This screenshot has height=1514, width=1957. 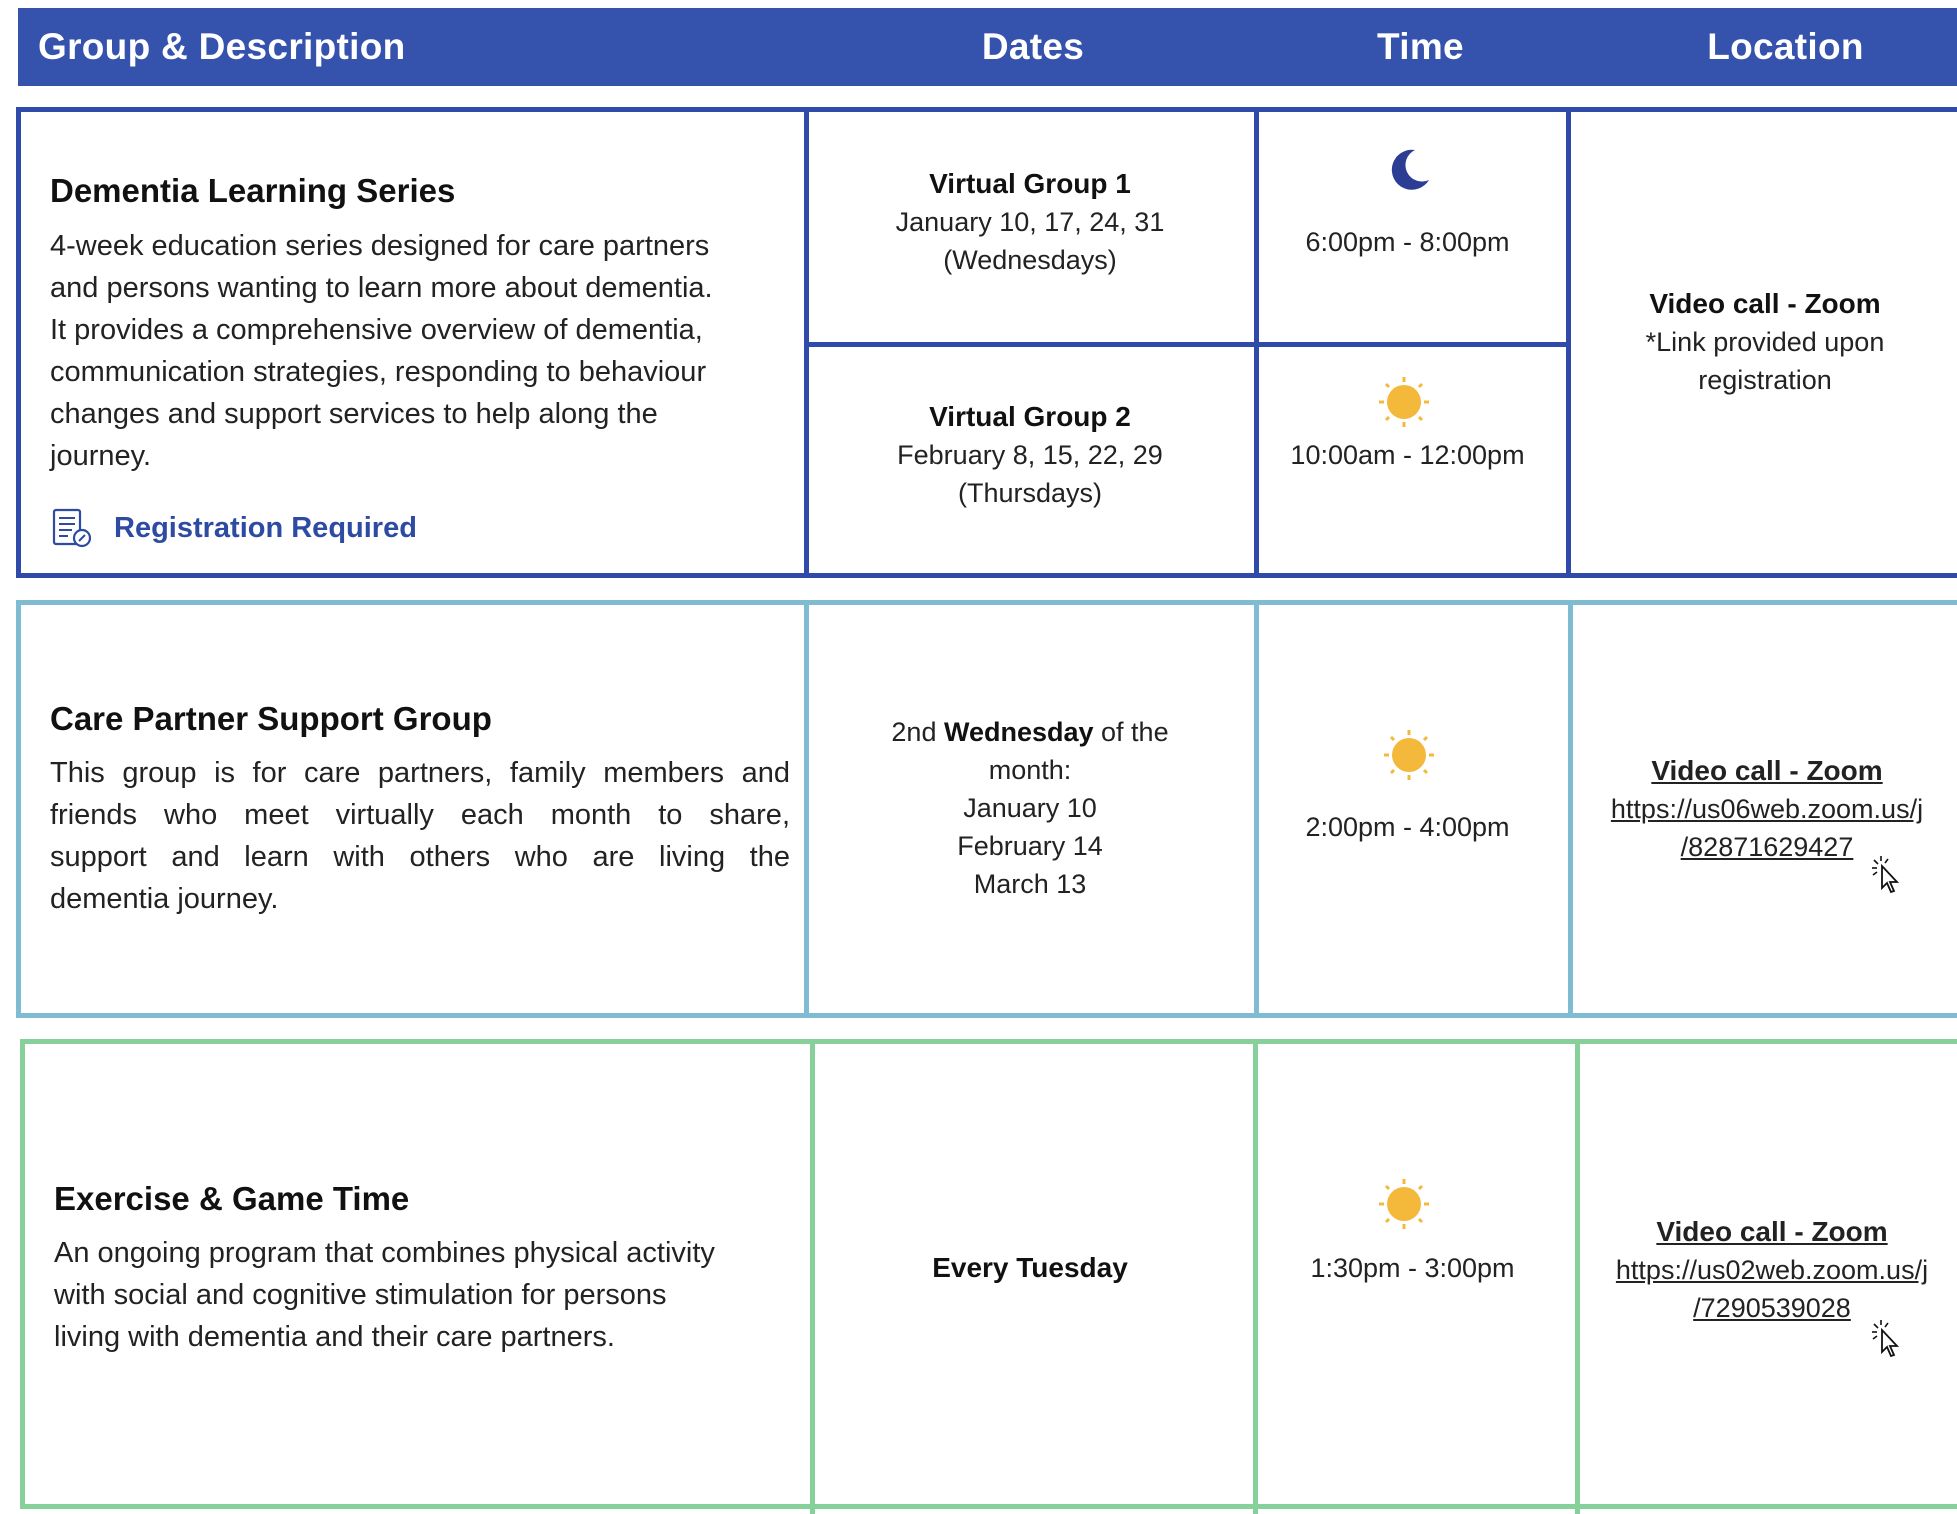 What do you see at coordinates (1412, 1268) in the screenshot?
I see `exercise-time: 1:30pm - 3:00pm` at bounding box center [1412, 1268].